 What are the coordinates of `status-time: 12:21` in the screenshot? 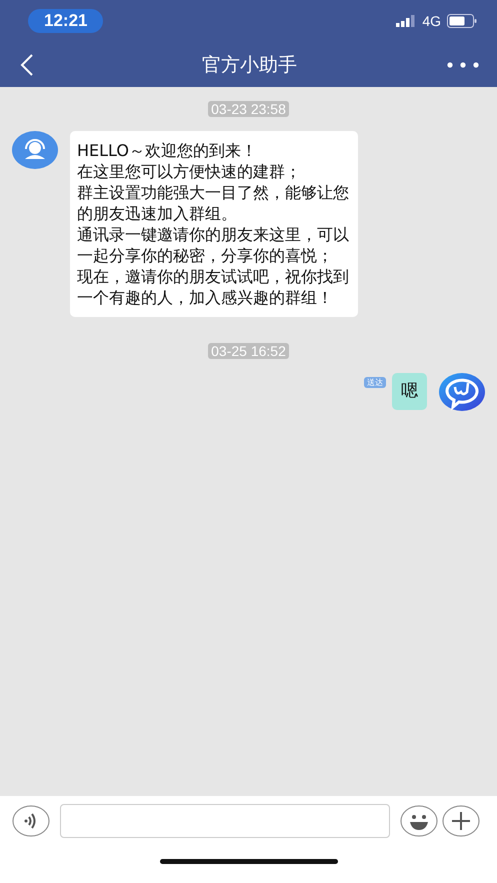 It's located at (66, 21).